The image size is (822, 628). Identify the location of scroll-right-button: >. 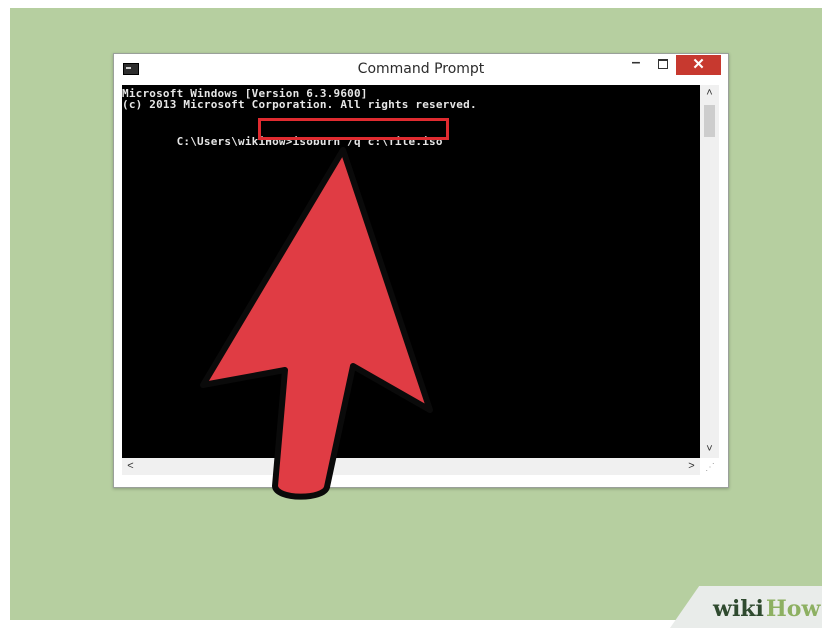
(691, 466).